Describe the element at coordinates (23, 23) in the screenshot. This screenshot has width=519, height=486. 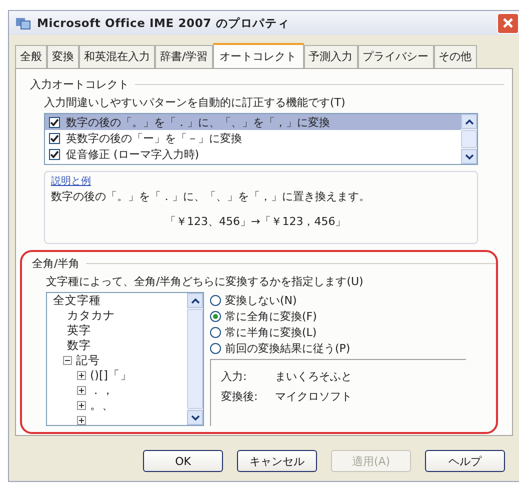
I see `app-icon` at that location.